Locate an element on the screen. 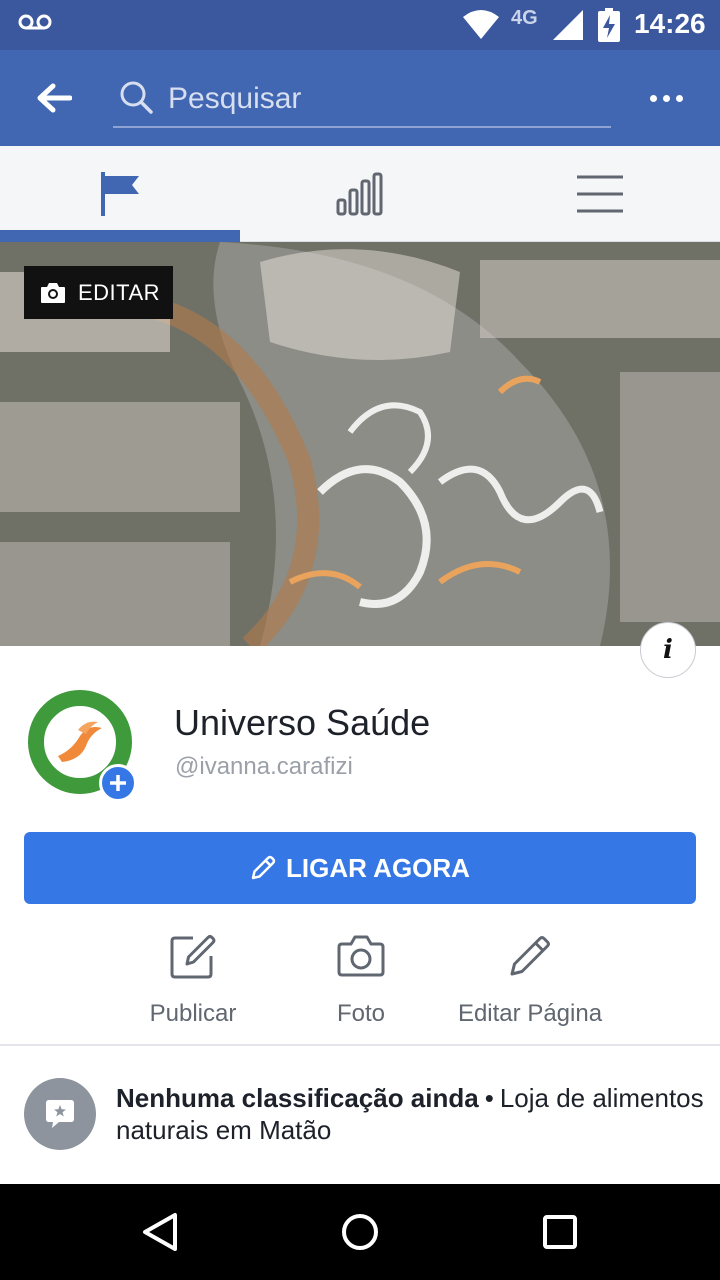  camera-icon is located at coordinates (53, 292).